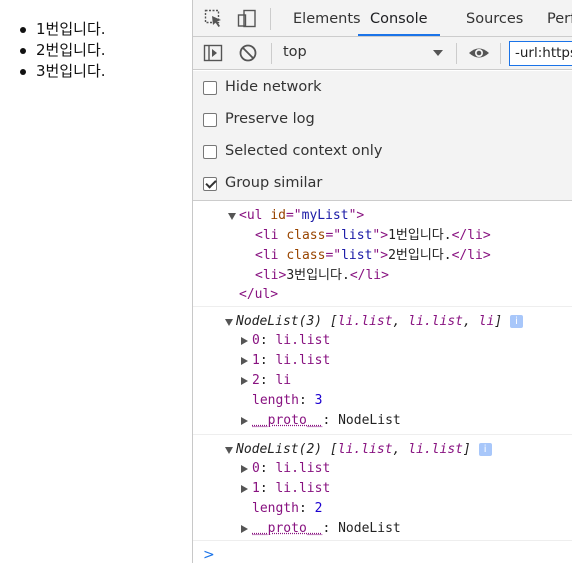 Image resolution: width=572 pixels, height=563 pixels. Describe the element at coordinates (214, 19) in the screenshot. I see `inspect-element-icon` at that location.